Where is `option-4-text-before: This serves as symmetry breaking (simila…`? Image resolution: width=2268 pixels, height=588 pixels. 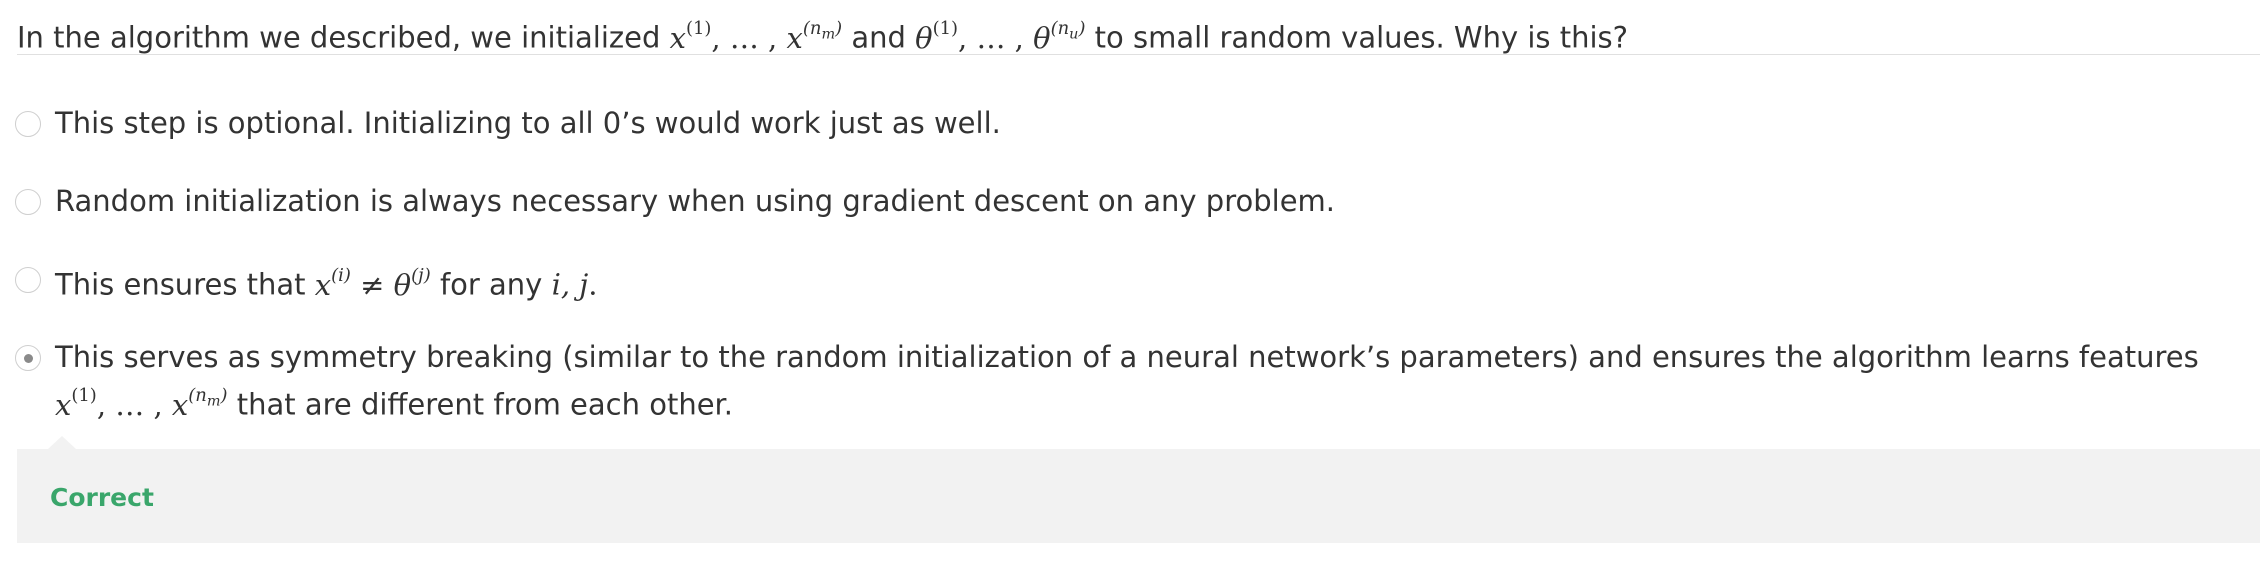 option-4-text-before: This serves as symmetry breaking (simila… is located at coordinates (1127, 357).